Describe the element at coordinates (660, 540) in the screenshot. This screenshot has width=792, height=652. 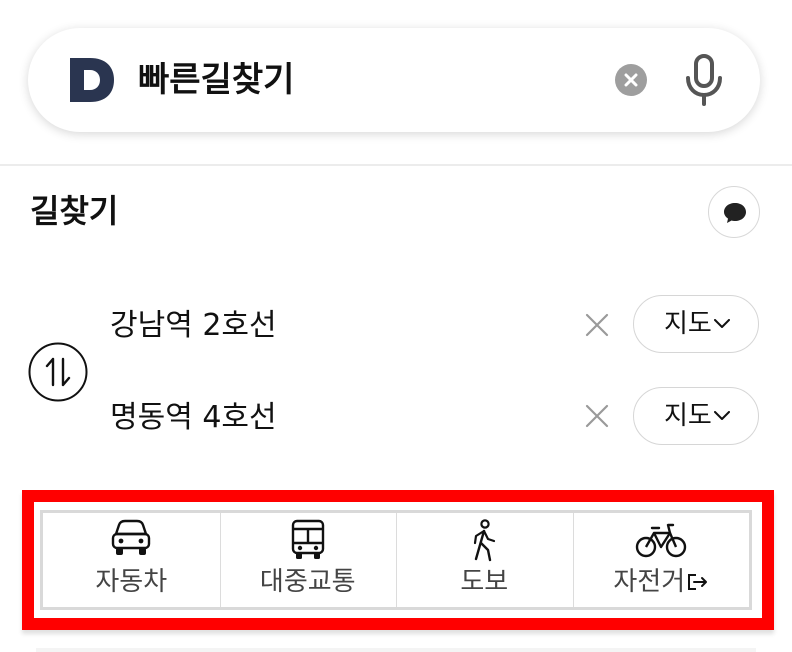
I see `bicycle-icon` at that location.